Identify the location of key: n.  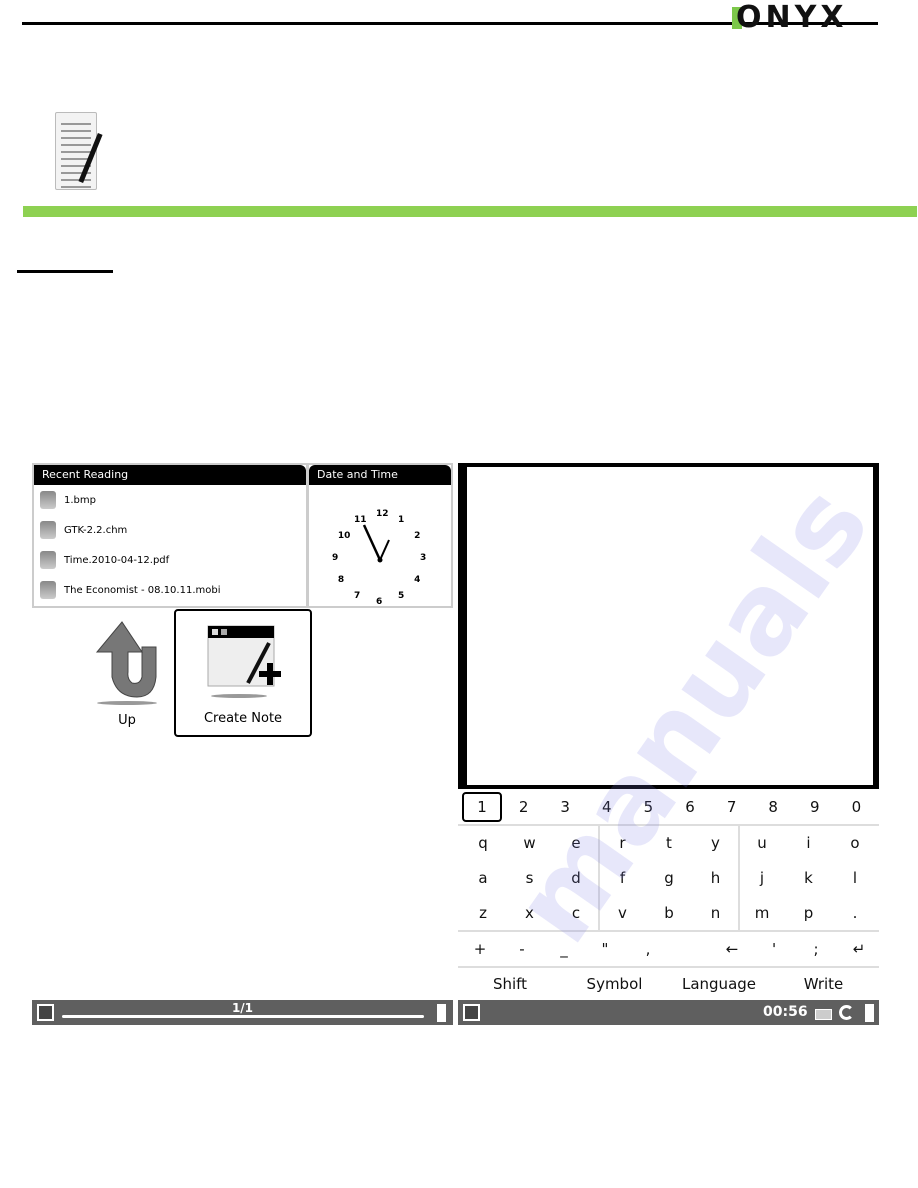
(716, 913).